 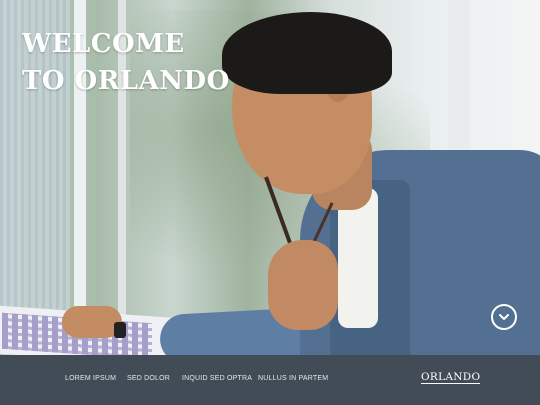 What do you see at coordinates (293, 378) in the screenshot?
I see `nav-item-nullus-in-partem: NULLUS IN PARTEM` at bounding box center [293, 378].